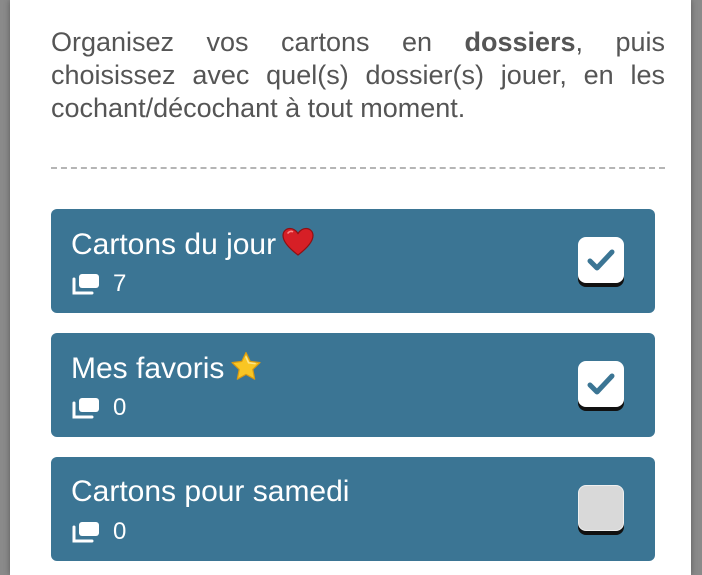 Image resolution: width=702 pixels, height=575 pixels. Describe the element at coordinates (246, 370) in the screenshot. I see `star-icon` at that location.